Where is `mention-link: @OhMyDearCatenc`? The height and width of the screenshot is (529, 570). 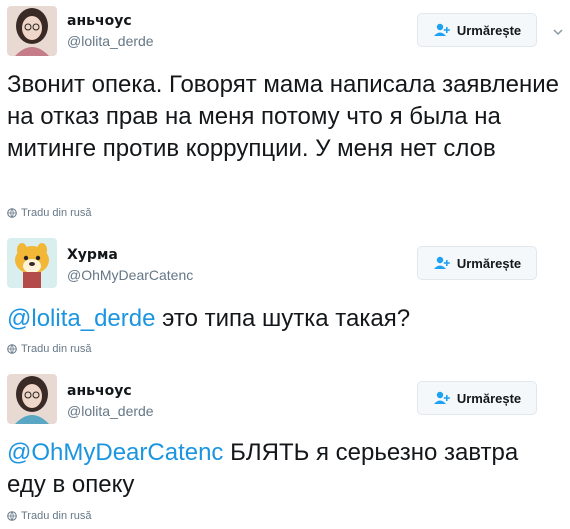
mention-link: @OhMyDearCatenc is located at coordinates (115, 452).